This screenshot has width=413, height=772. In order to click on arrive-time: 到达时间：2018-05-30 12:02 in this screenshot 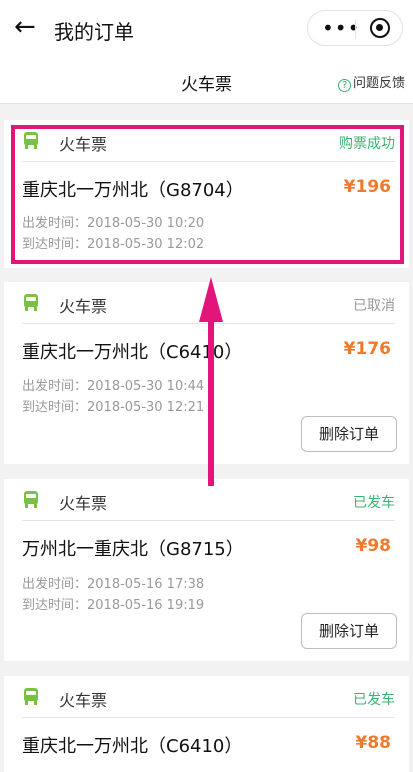, I will do `click(113, 244)`.